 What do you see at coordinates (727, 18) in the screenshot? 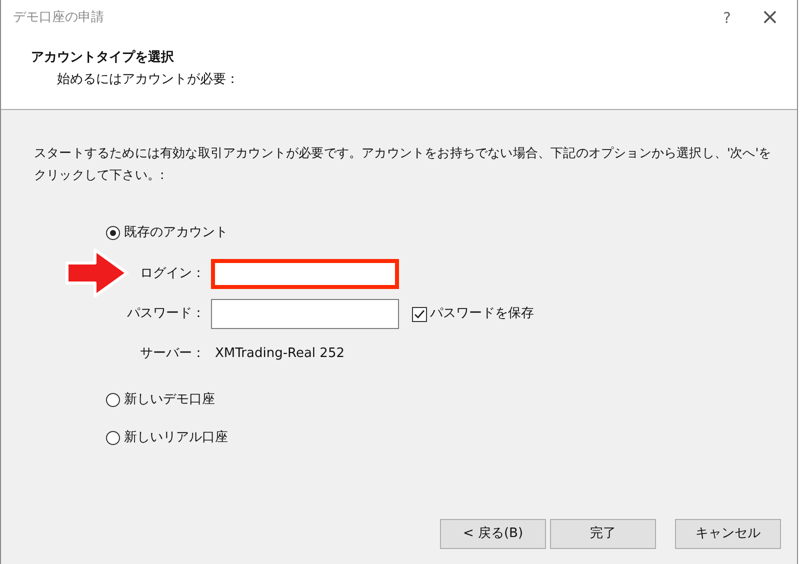
I see `help-button: ?` at bounding box center [727, 18].